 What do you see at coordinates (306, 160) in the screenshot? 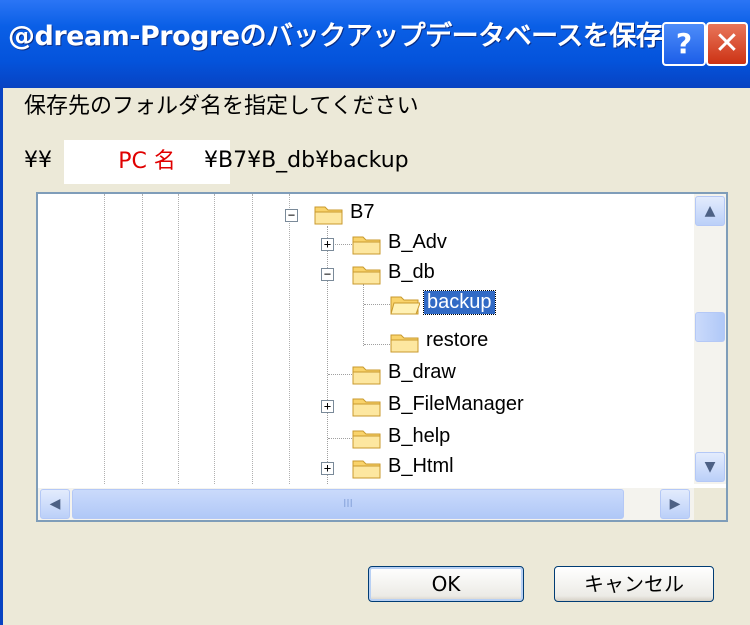
I see `path-suffix: ¥B7¥B_db¥backup` at bounding box center [306, 160].